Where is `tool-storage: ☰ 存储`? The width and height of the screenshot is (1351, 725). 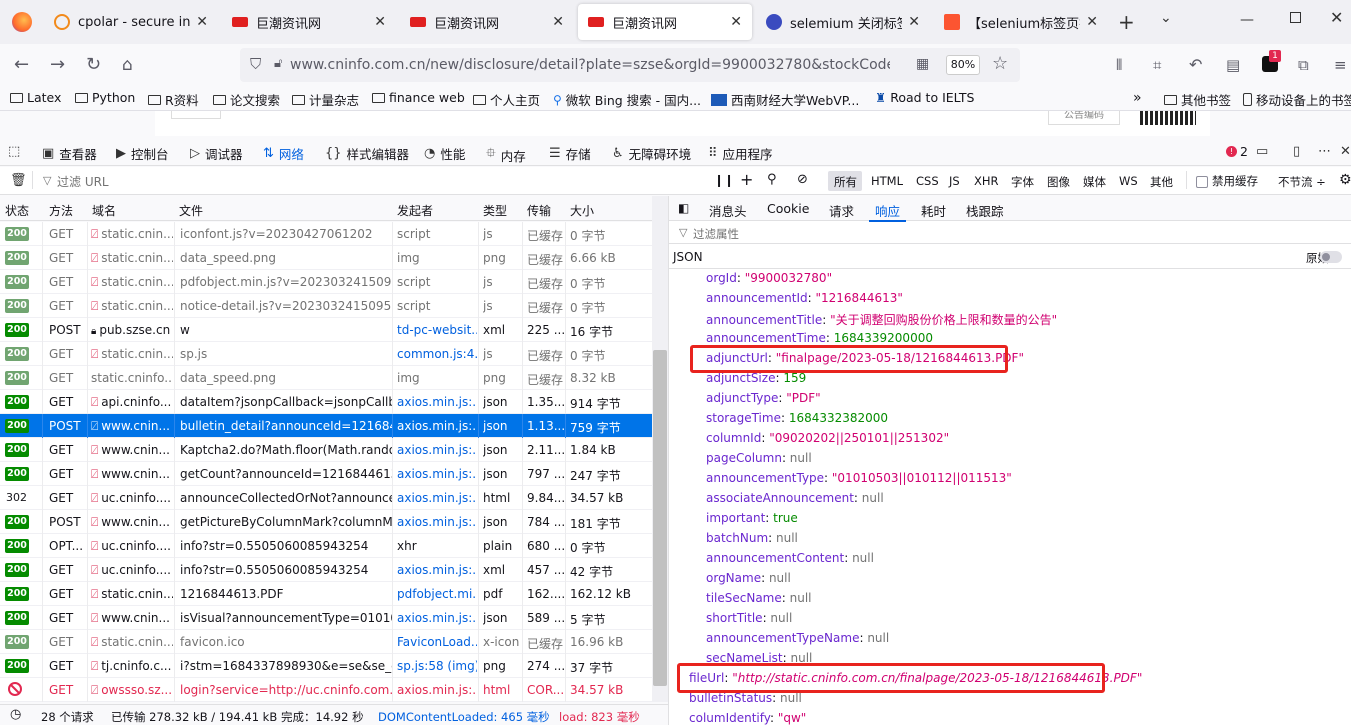
tool-storage: ☰ 存储 is located at coordinates (570, 153).